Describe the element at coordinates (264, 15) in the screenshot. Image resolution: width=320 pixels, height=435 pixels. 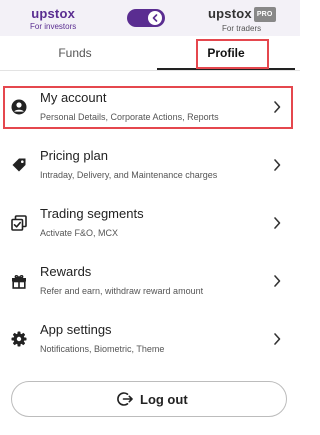
I see `pro-badge: PRO` at that location.